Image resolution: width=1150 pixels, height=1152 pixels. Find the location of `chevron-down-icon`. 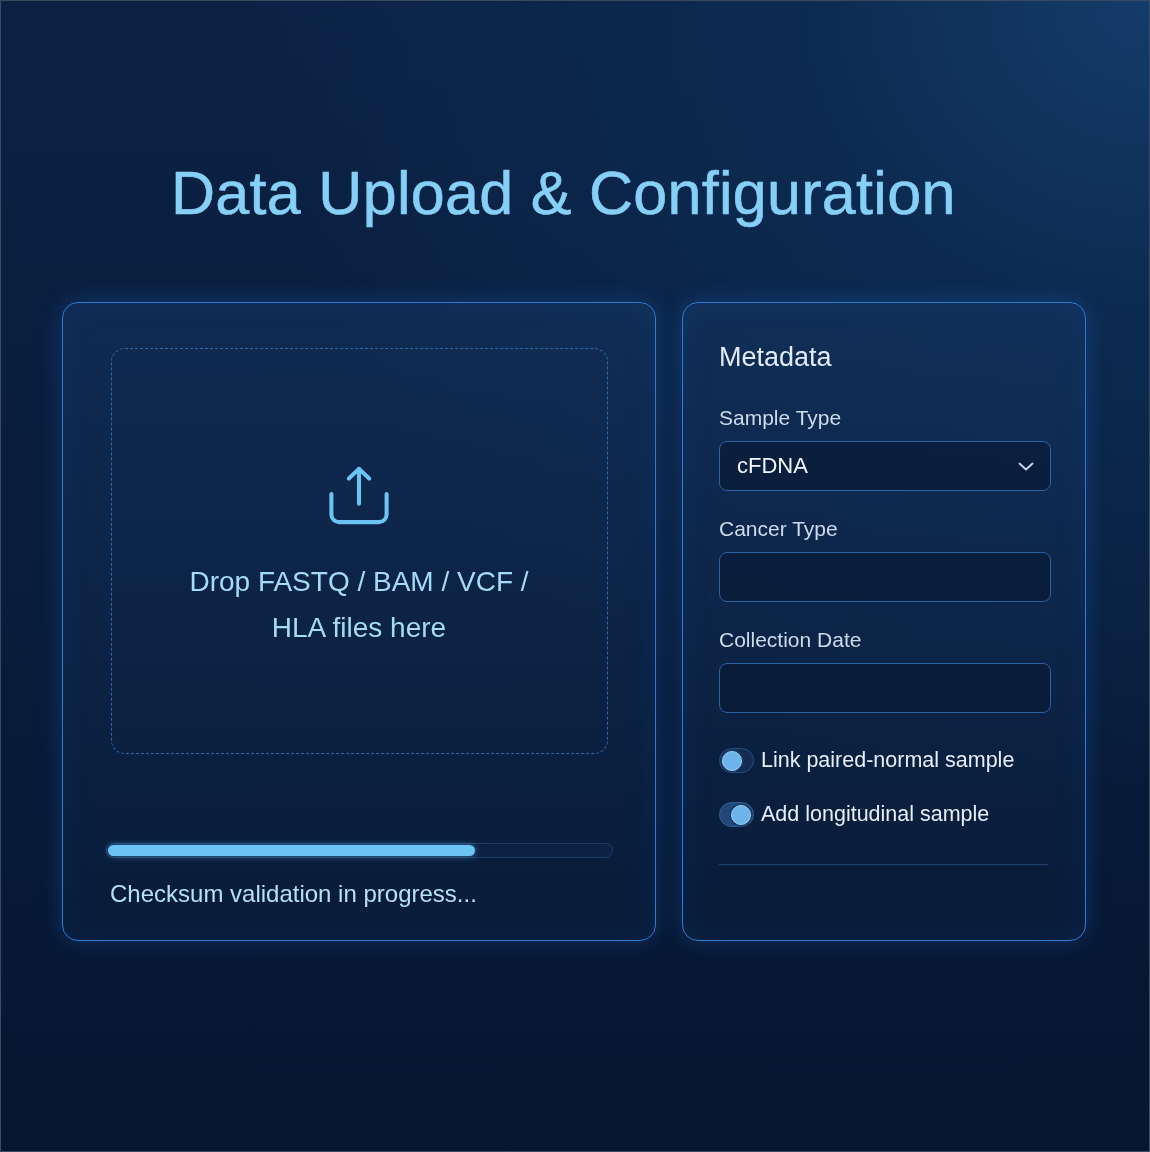

chevron-down-icon is located at coordinates (1026, 466).